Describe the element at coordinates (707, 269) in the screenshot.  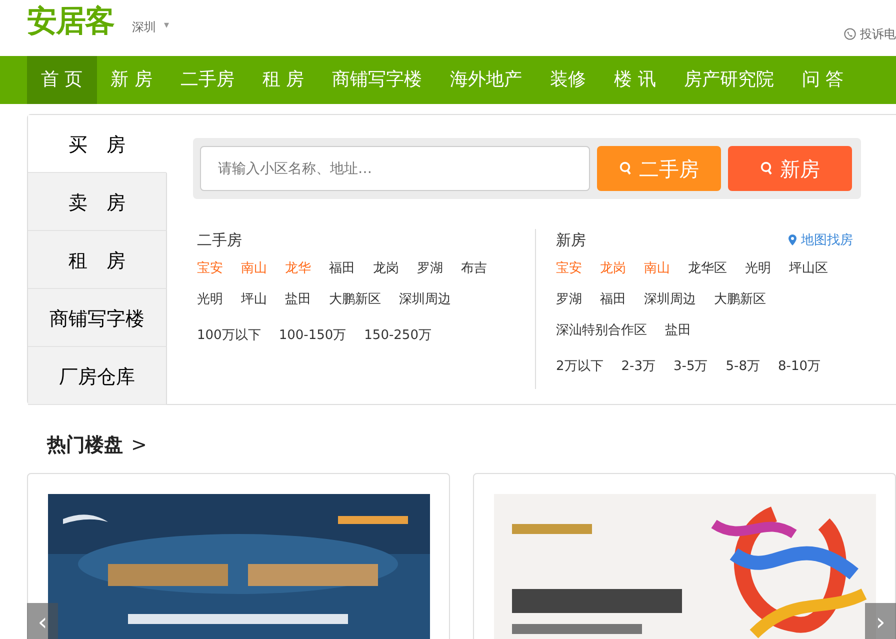
I see `district-link: 龙华区` at that location.